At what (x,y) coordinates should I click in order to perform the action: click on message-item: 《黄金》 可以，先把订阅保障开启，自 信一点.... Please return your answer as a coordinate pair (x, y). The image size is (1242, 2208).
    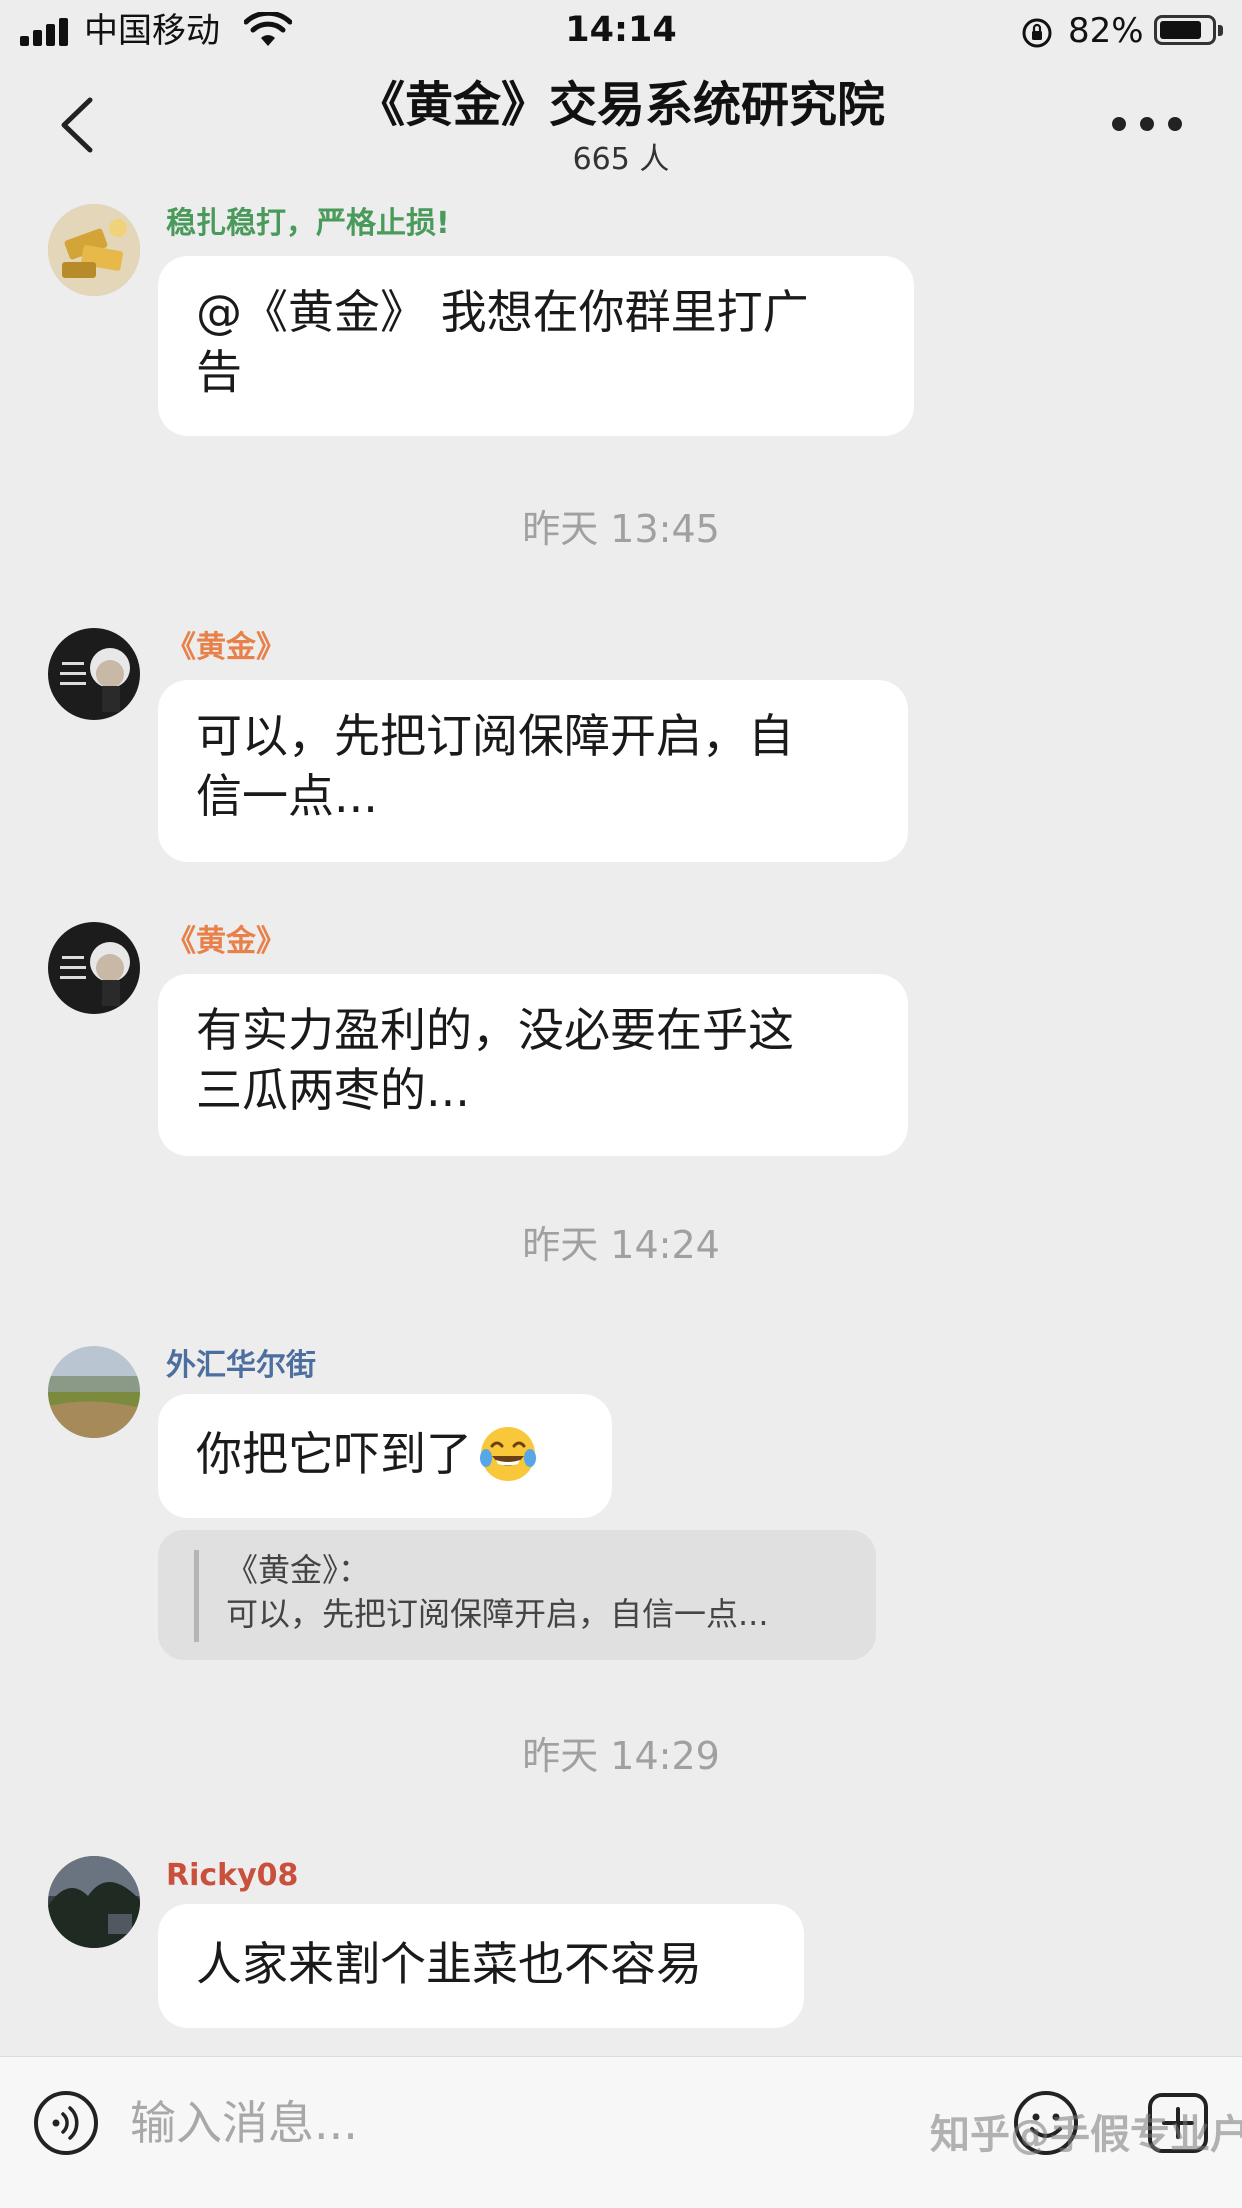
    Looking at the image, I should click on (621, 744).